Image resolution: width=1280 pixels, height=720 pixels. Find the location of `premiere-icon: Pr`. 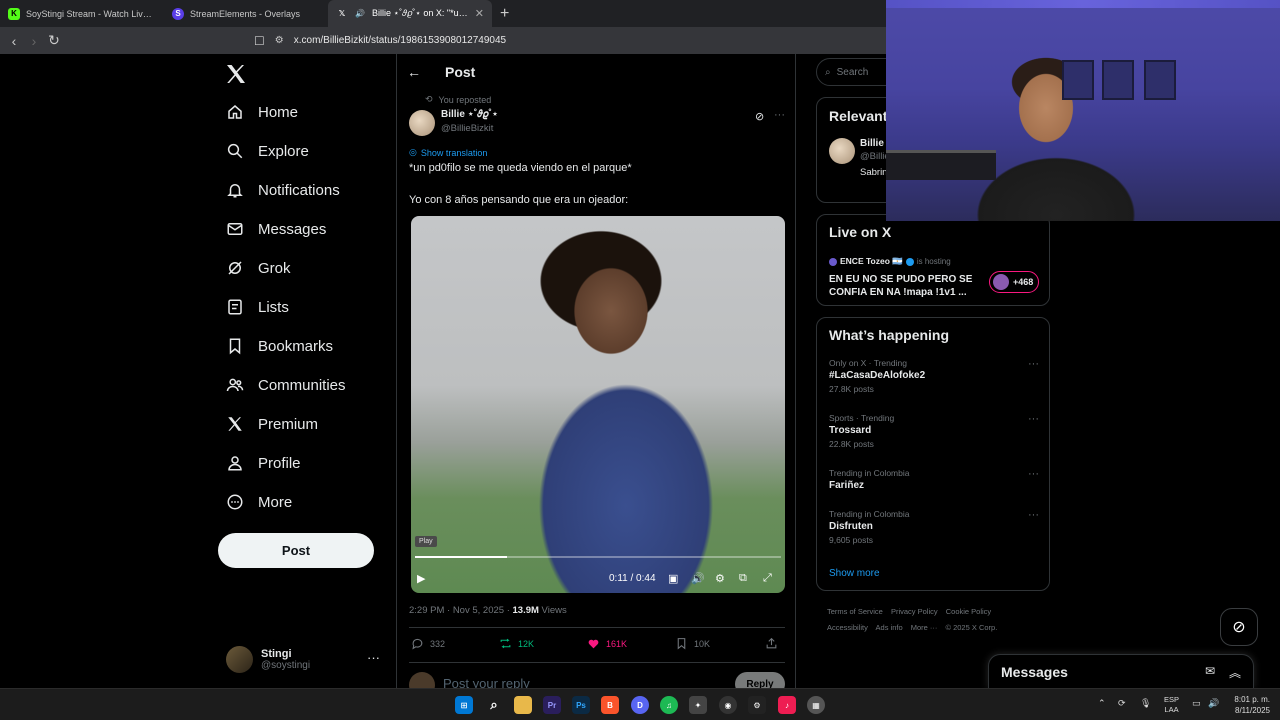

premiere-icon: Pr is located at coordinates (552, 705).